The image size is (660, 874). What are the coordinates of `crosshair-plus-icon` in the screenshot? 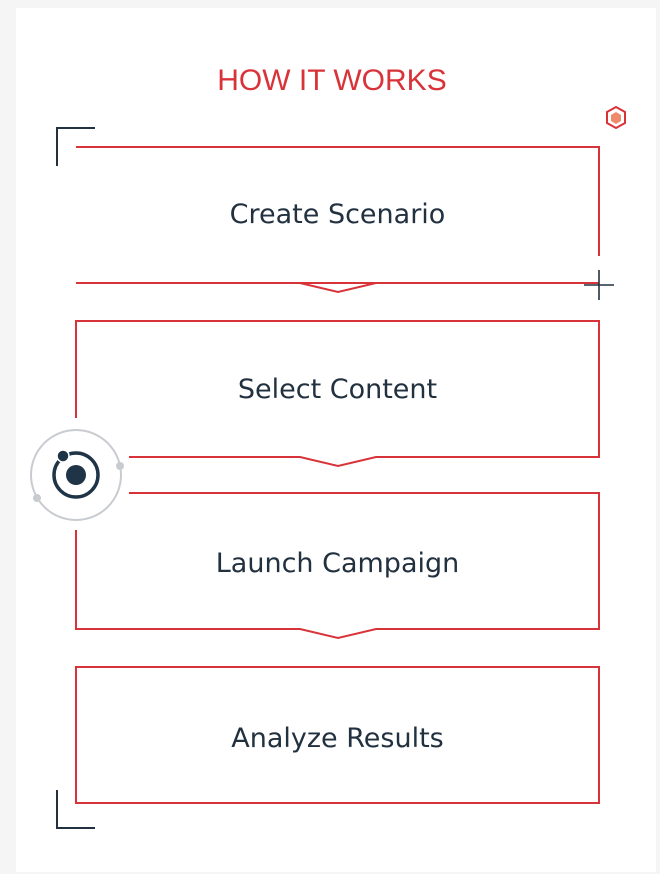 It's located at (599, 285).